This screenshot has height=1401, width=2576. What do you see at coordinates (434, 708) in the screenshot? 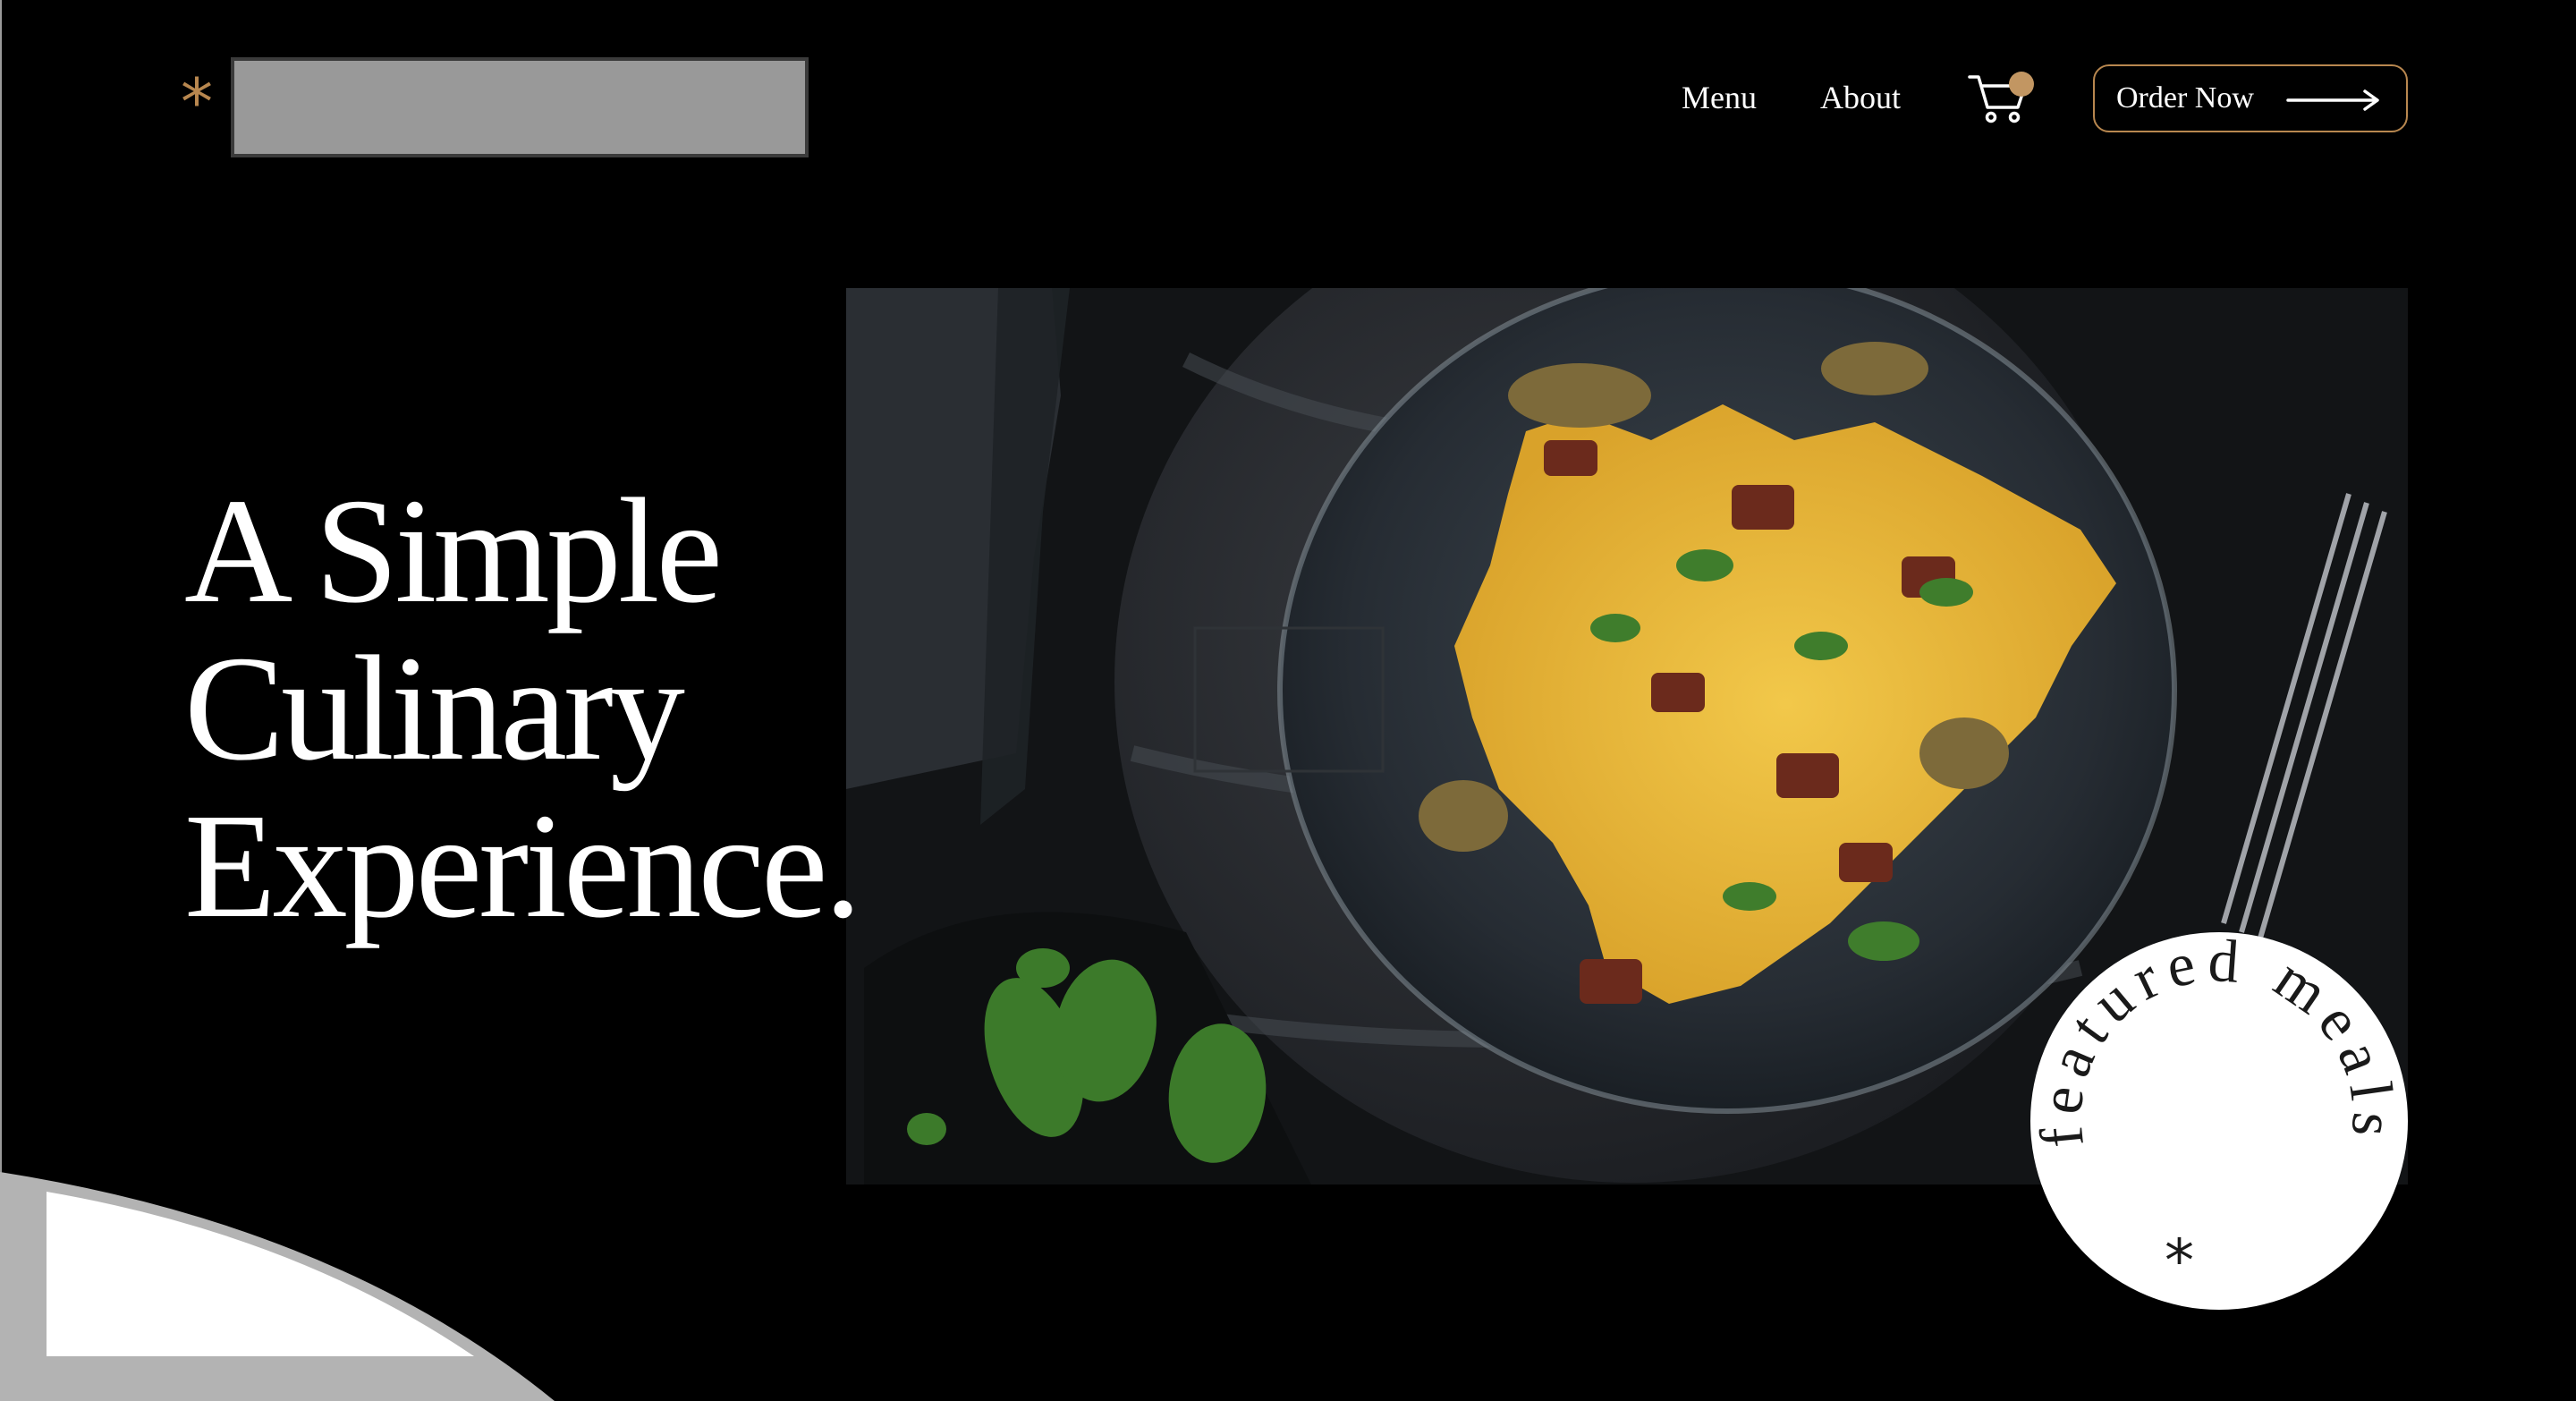
I see `hero-title-line-2: Culinary` at bounding box center [434, 708].